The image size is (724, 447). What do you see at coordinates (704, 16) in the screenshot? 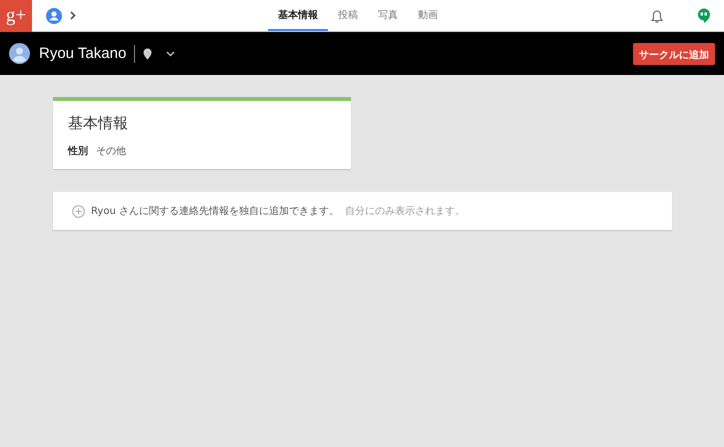
I see `speech-bubble-icon` at bounding box center [704, 16].